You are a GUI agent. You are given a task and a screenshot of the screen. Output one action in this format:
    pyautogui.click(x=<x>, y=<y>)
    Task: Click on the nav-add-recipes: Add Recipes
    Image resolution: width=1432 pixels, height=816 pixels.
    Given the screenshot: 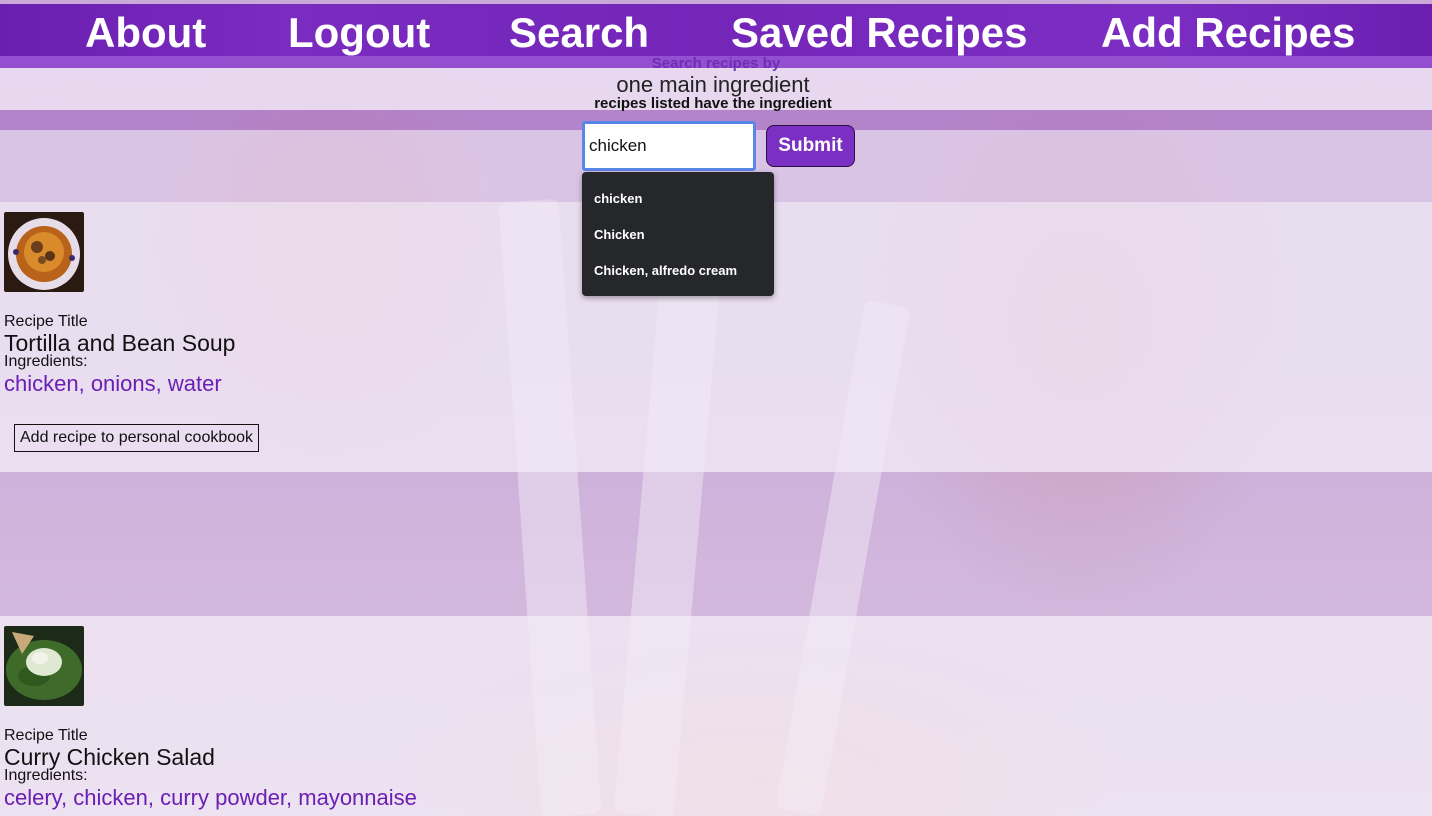 What is the action you would take?
    pyautogui.click(x=1228, y=33)
    